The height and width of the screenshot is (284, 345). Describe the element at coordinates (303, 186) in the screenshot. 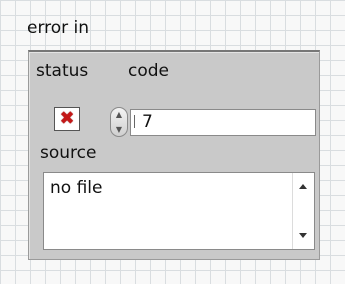

I see `scroll-up-icon` at that location.